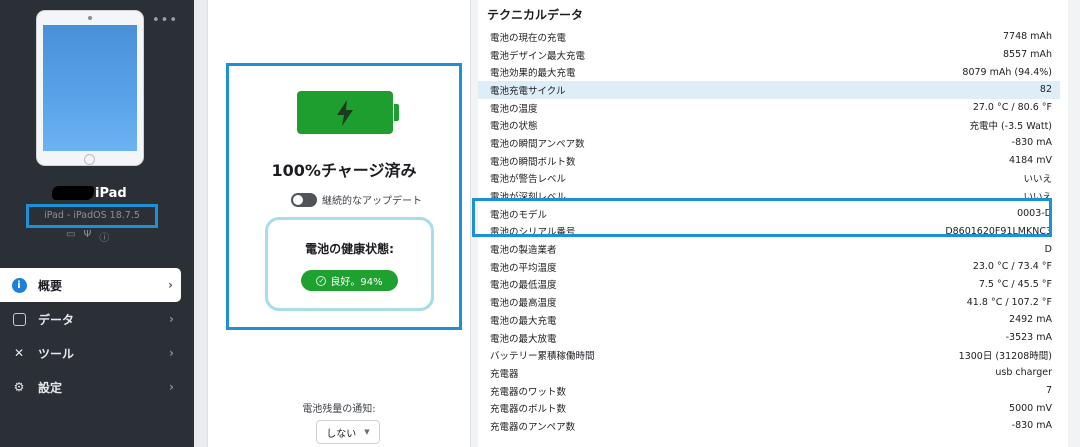 This screenshot has height=447, width=1080. Describe the element at coordinates (769, 161) in the screenshot. I see `table-row: 電池の瞬間ボルト数 4184 mV` at that location.